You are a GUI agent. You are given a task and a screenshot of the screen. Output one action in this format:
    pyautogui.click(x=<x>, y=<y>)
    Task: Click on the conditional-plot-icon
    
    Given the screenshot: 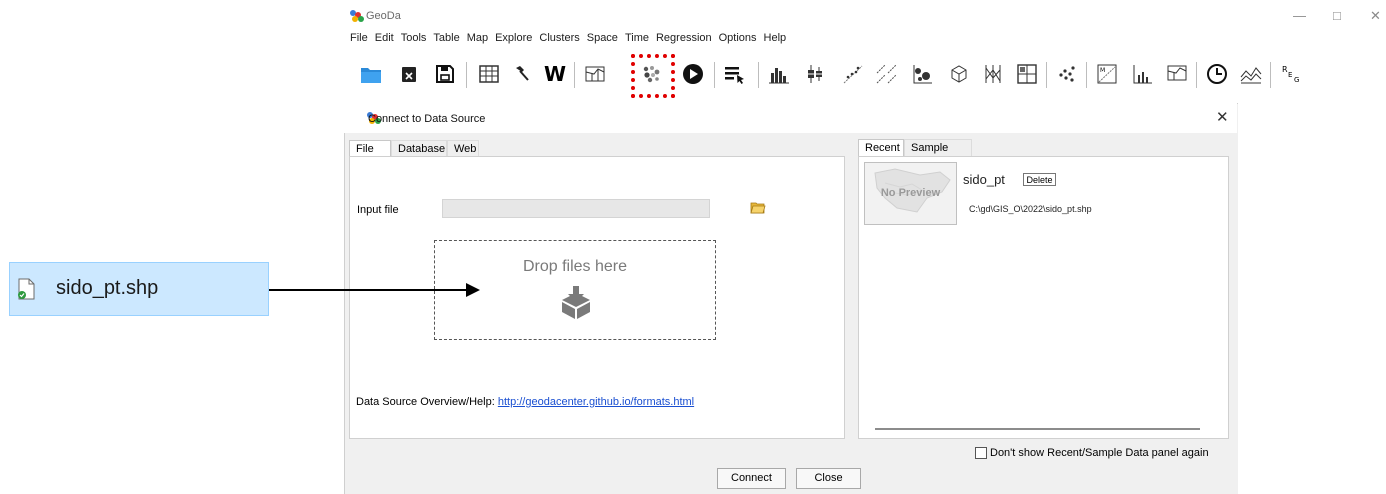 What is the action you would take?
    pyautogui.click(x=1027, y=74)
    